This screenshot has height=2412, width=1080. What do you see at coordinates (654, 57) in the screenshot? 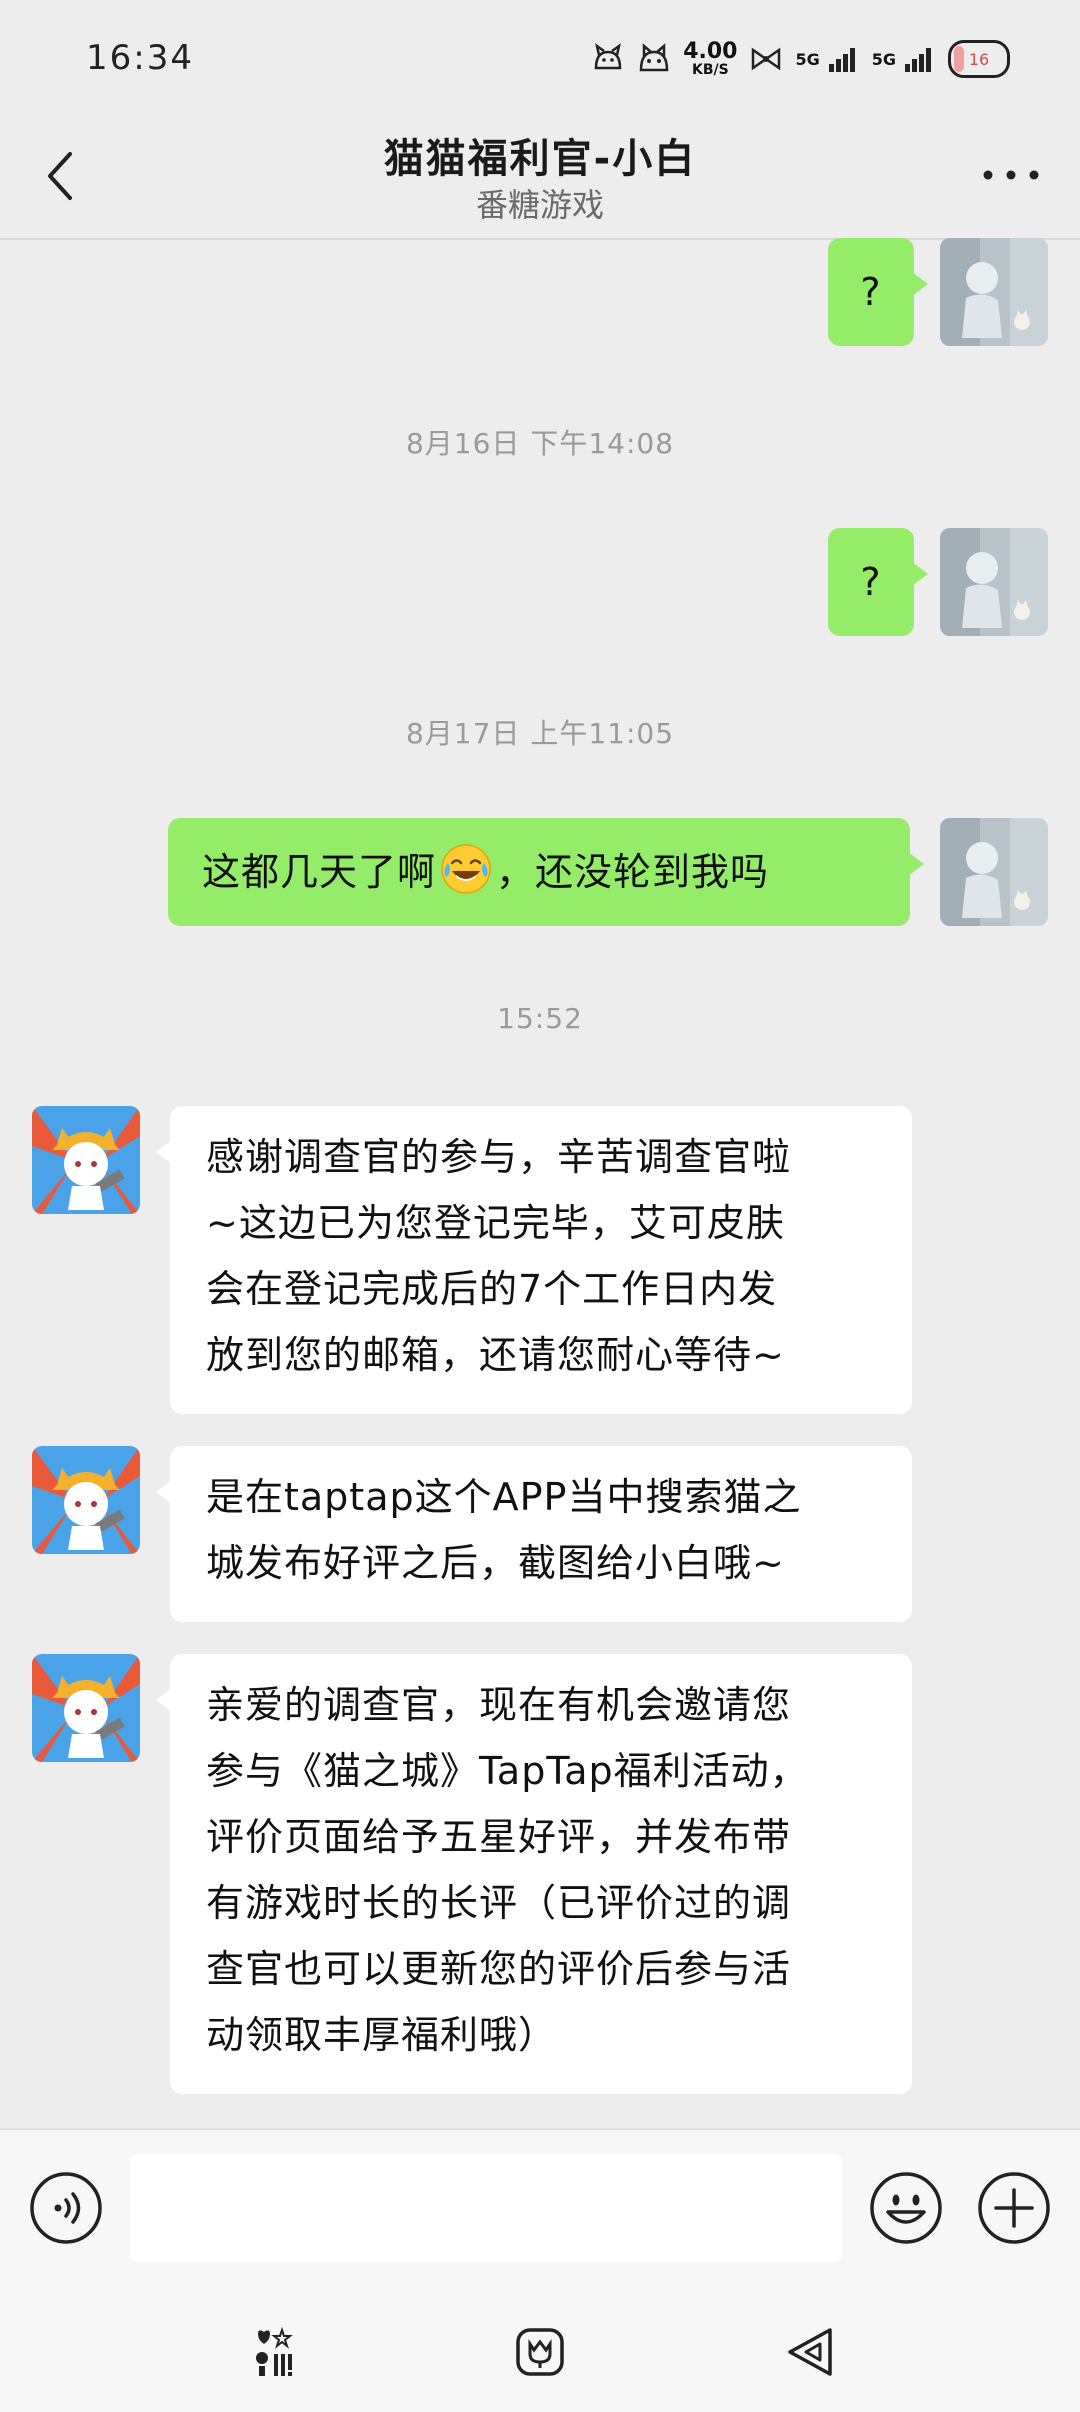
I see `cat-face-icon` at bounding box center [654, 57].